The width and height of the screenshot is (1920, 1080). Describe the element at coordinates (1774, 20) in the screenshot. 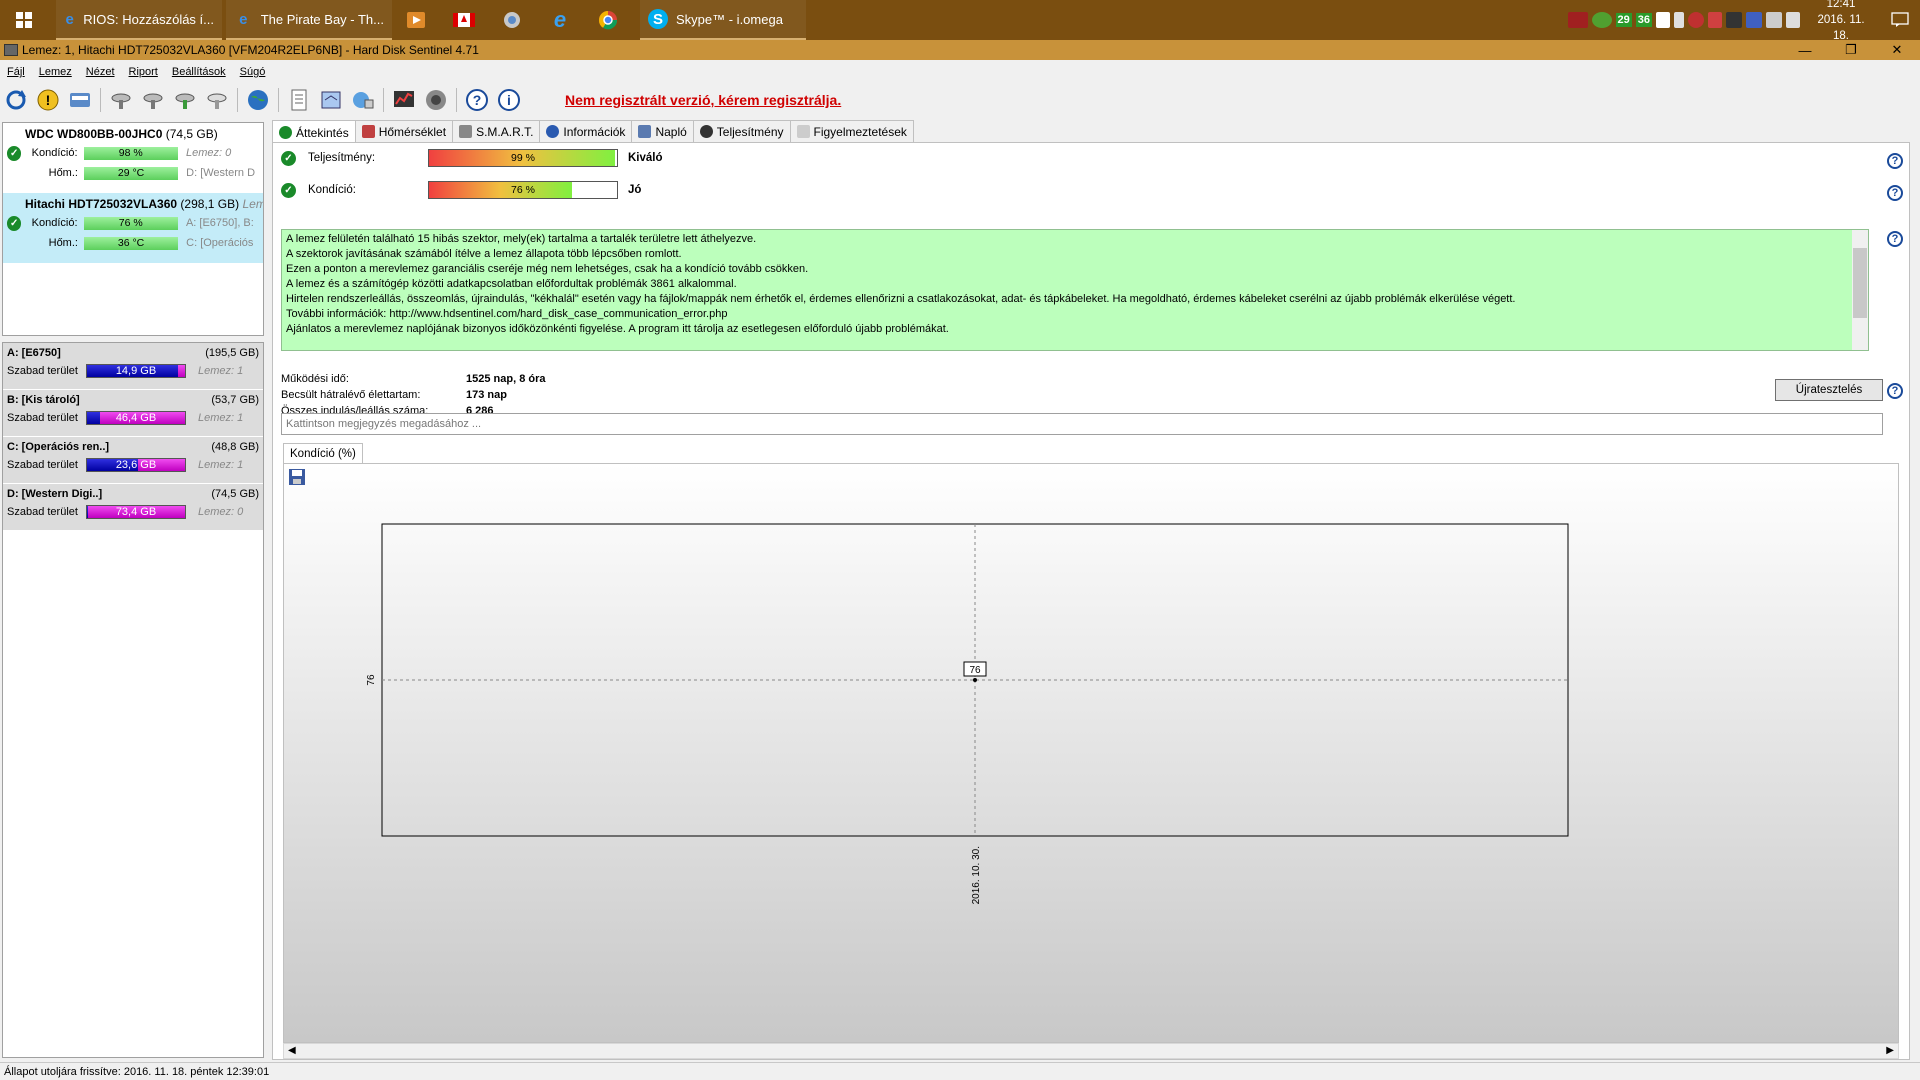

I see `network-icon` at that location.